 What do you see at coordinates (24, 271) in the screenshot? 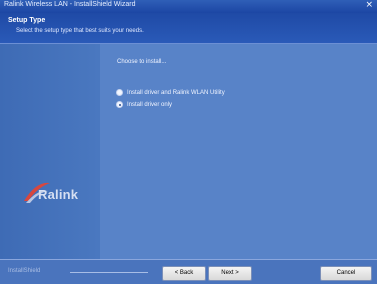
I see `installshield-label: InstallShield` at bounding box center [24, 271].